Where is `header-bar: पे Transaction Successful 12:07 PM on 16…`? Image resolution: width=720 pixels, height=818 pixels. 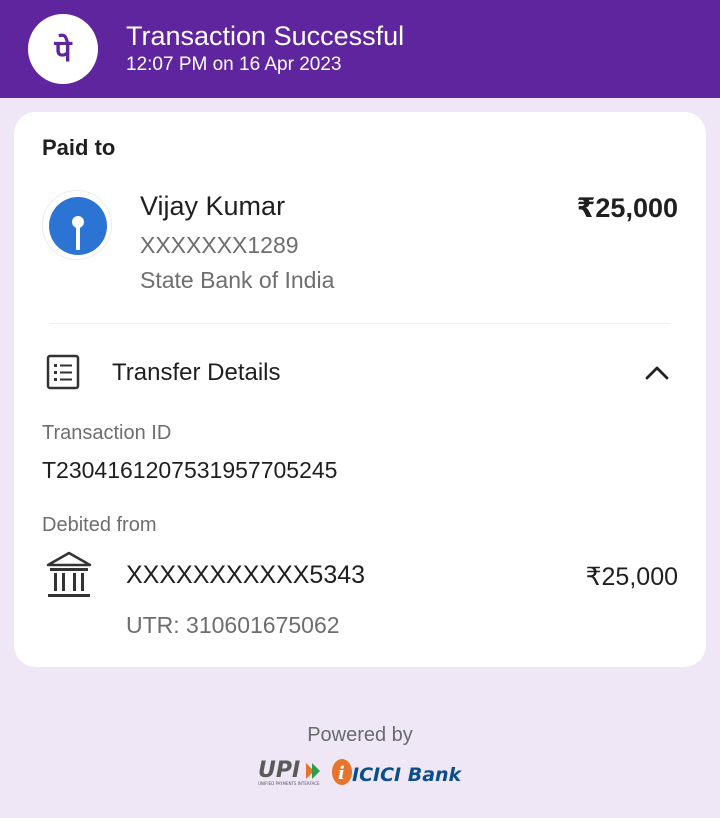 header-bar: पे Transaction Successful 12:07 PM on 16… is located at coordinates (360, 49).